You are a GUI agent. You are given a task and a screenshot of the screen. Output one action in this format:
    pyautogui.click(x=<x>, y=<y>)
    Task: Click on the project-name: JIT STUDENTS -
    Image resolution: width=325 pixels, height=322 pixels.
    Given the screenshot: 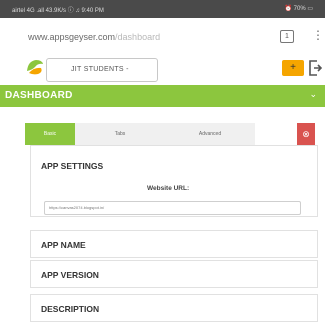 What is the action you would take?
    pyautogui.click(x=100, y=69)
    